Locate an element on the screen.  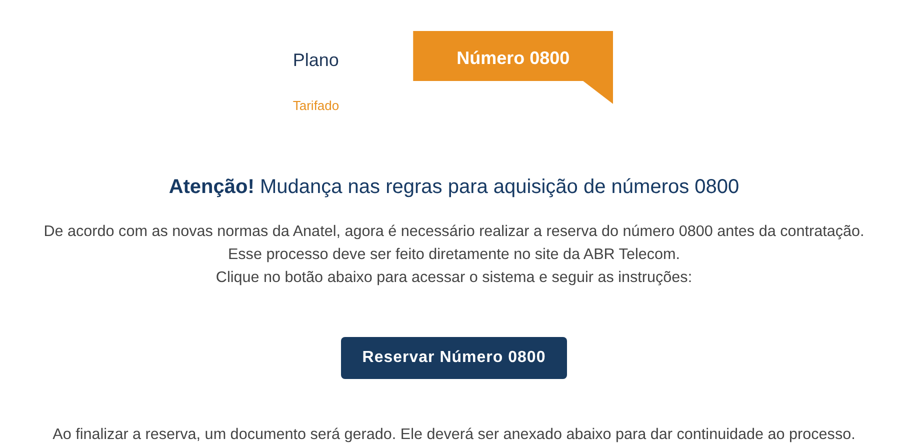
notice-text: Esse processo deve ser feito diretamente no site da ABR Telecom. is located at coordinates (454, 254).